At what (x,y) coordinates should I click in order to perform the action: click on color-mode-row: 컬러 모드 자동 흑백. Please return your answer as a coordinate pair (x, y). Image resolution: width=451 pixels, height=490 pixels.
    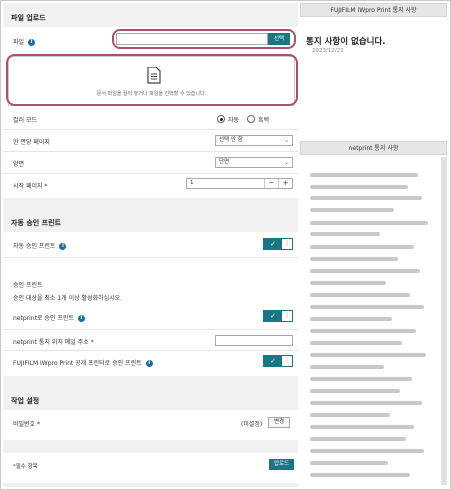
    Looking at the image, I should click on (150, 119).